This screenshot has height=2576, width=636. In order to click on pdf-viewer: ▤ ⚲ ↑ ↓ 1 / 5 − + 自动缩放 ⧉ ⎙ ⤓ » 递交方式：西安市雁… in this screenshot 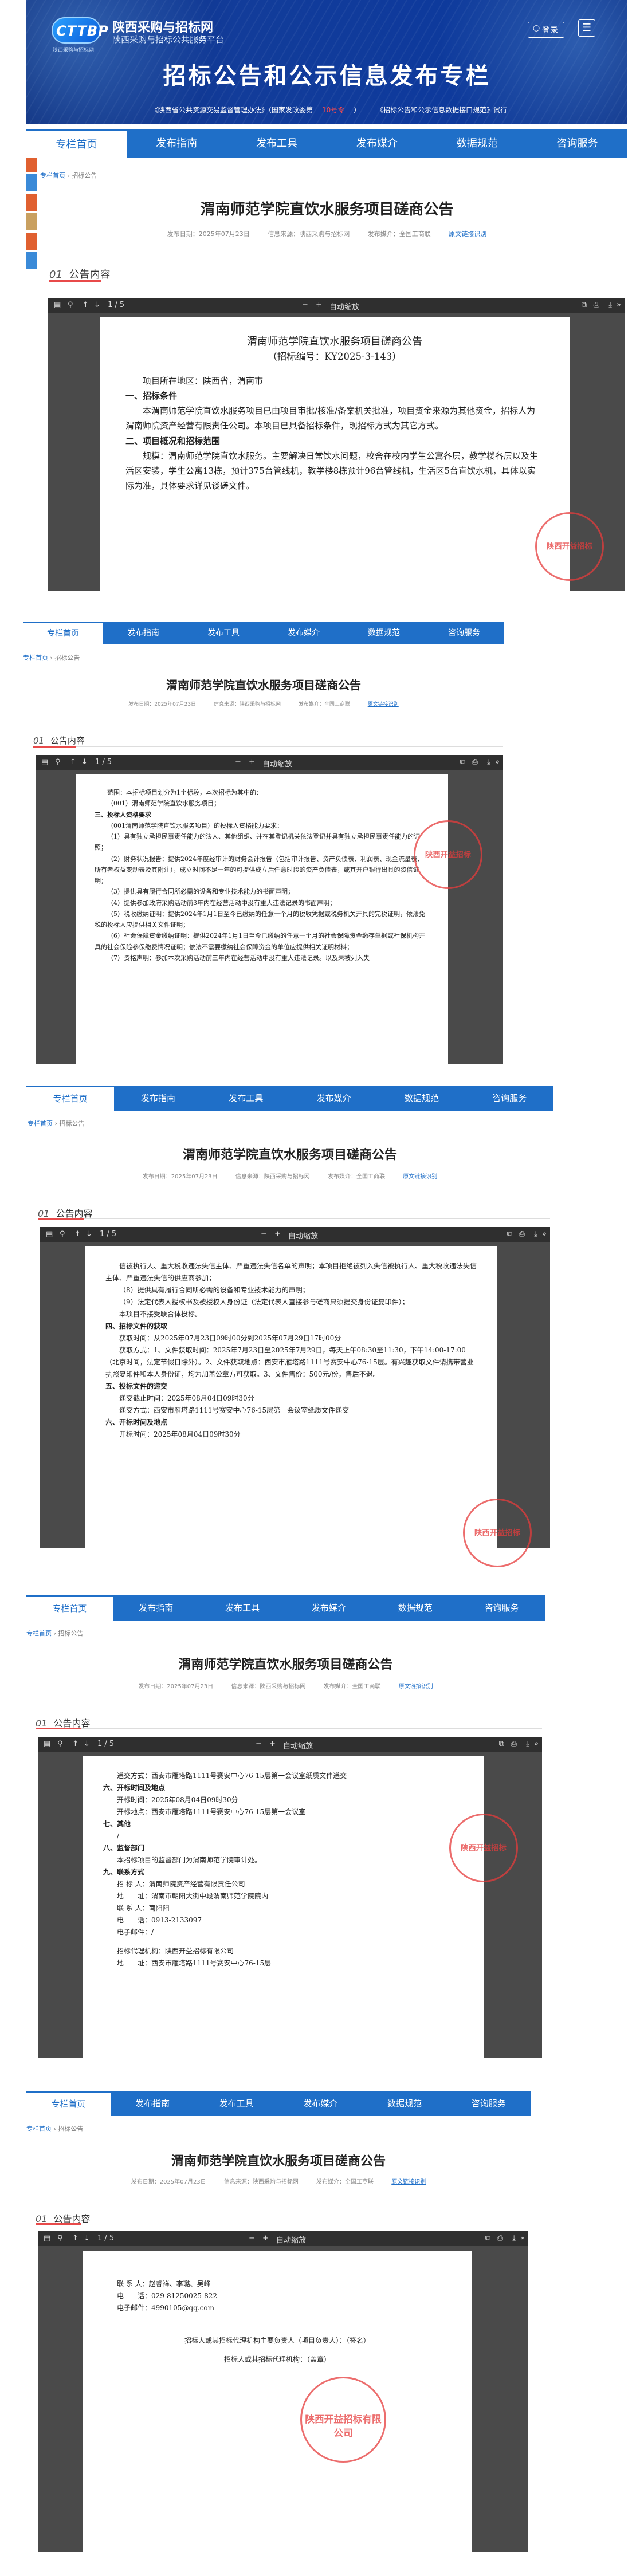, I will do `click(290, 1897)`.